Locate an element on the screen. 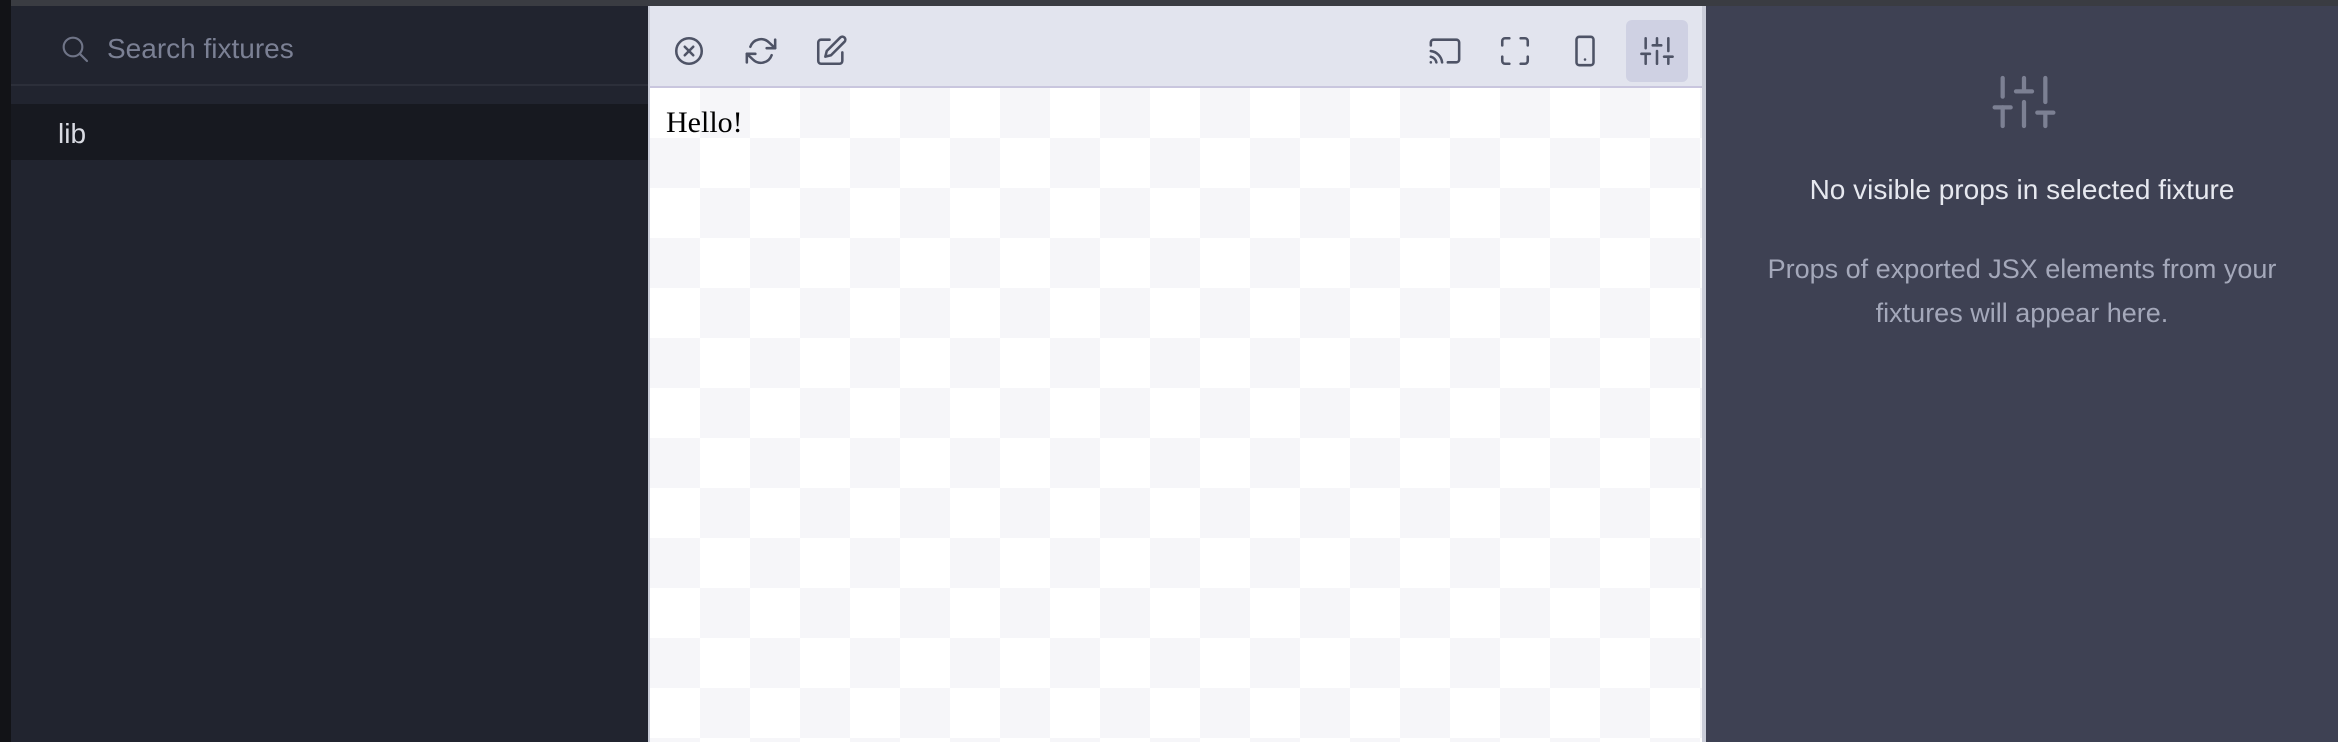  control-panel-toggle-button is located at coordinates (1657, 51).